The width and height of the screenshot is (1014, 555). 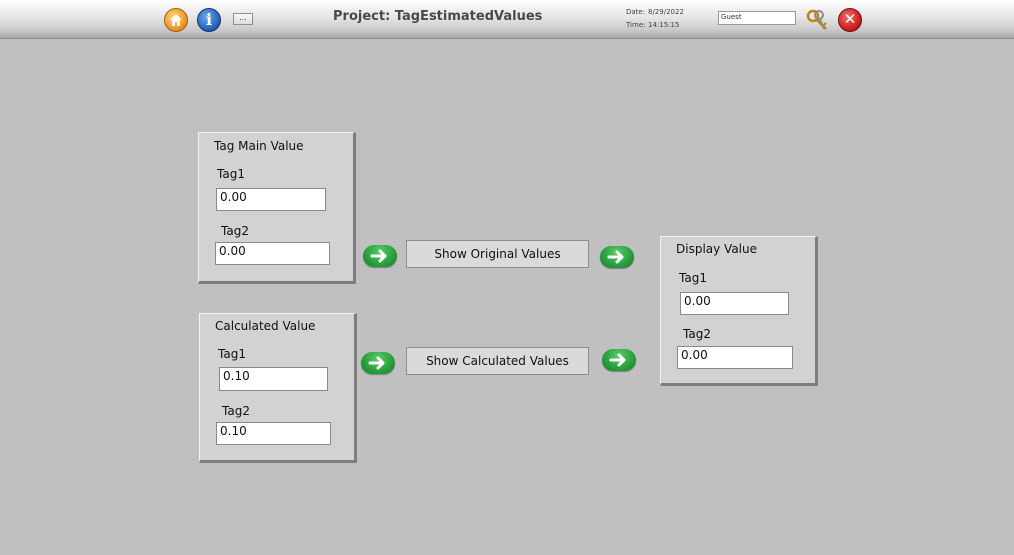 I want to click on time-readout: Time: 14:15:15, so click(x=652, y=25).